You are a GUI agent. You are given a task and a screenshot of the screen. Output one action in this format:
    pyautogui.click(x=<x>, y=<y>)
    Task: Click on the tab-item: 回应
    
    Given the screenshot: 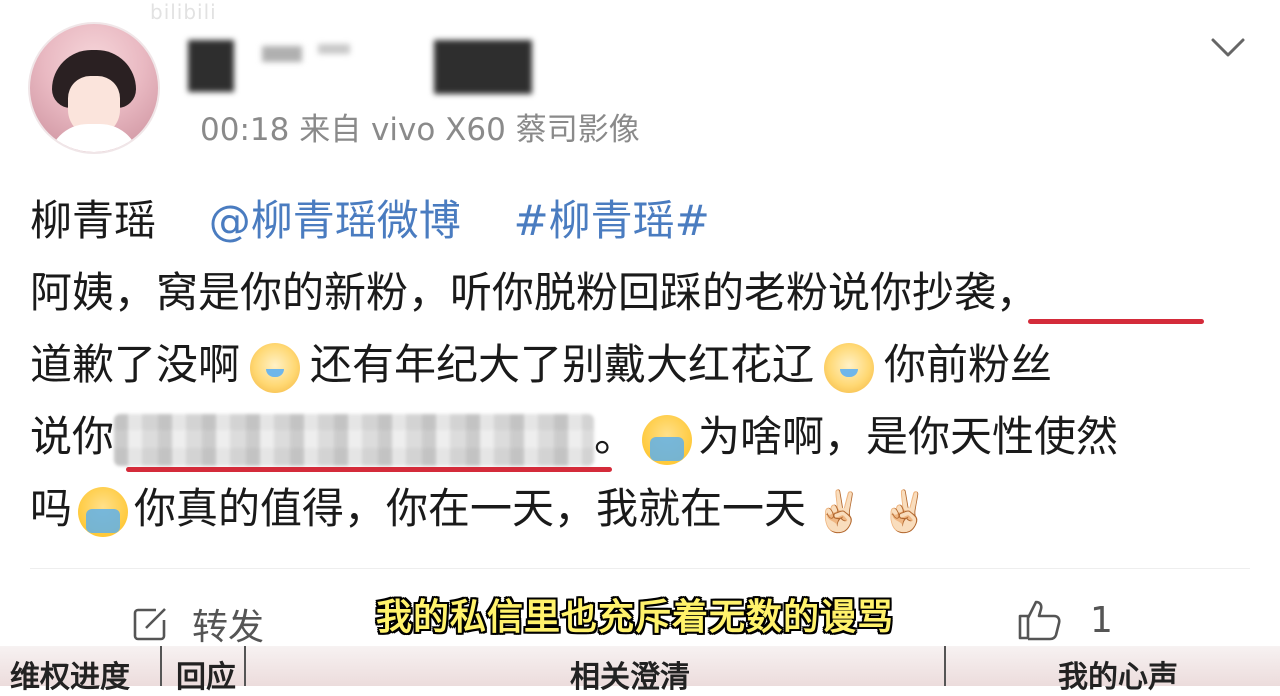 What is the action you would take?
    pyautogui.click(x=206, y=674)
    